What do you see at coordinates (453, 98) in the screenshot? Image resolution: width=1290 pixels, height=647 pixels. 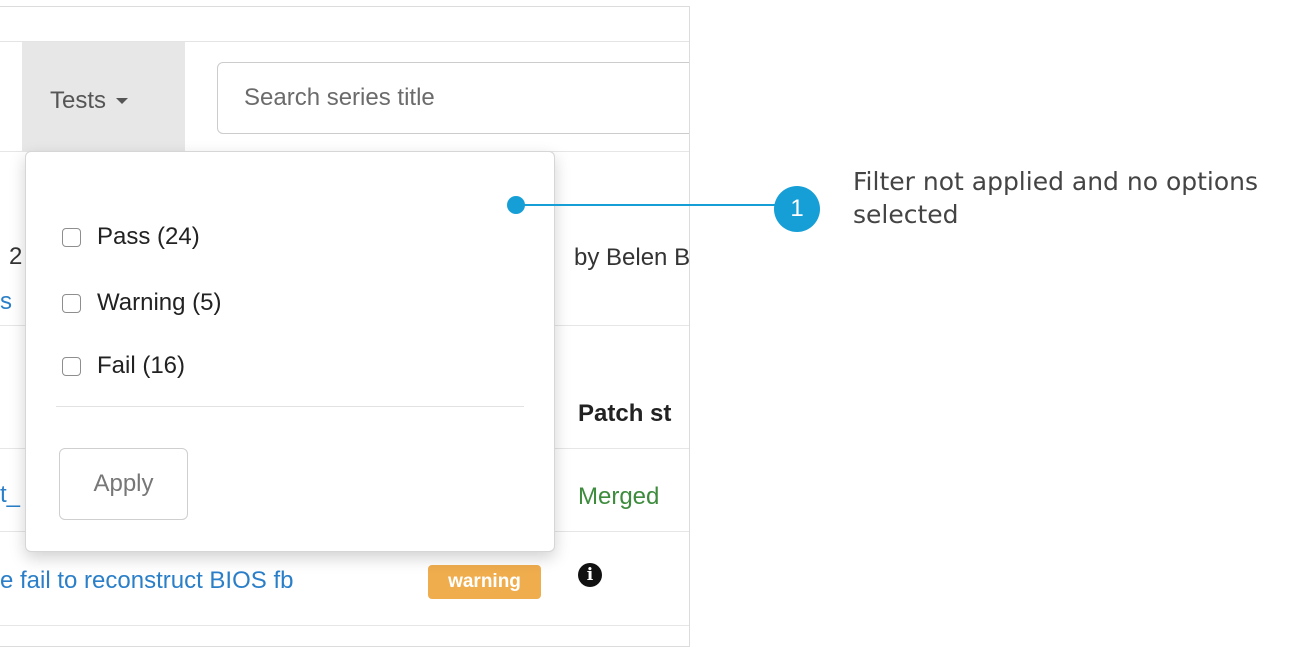 I see `search-series-input` at bounding box center [453, 98].